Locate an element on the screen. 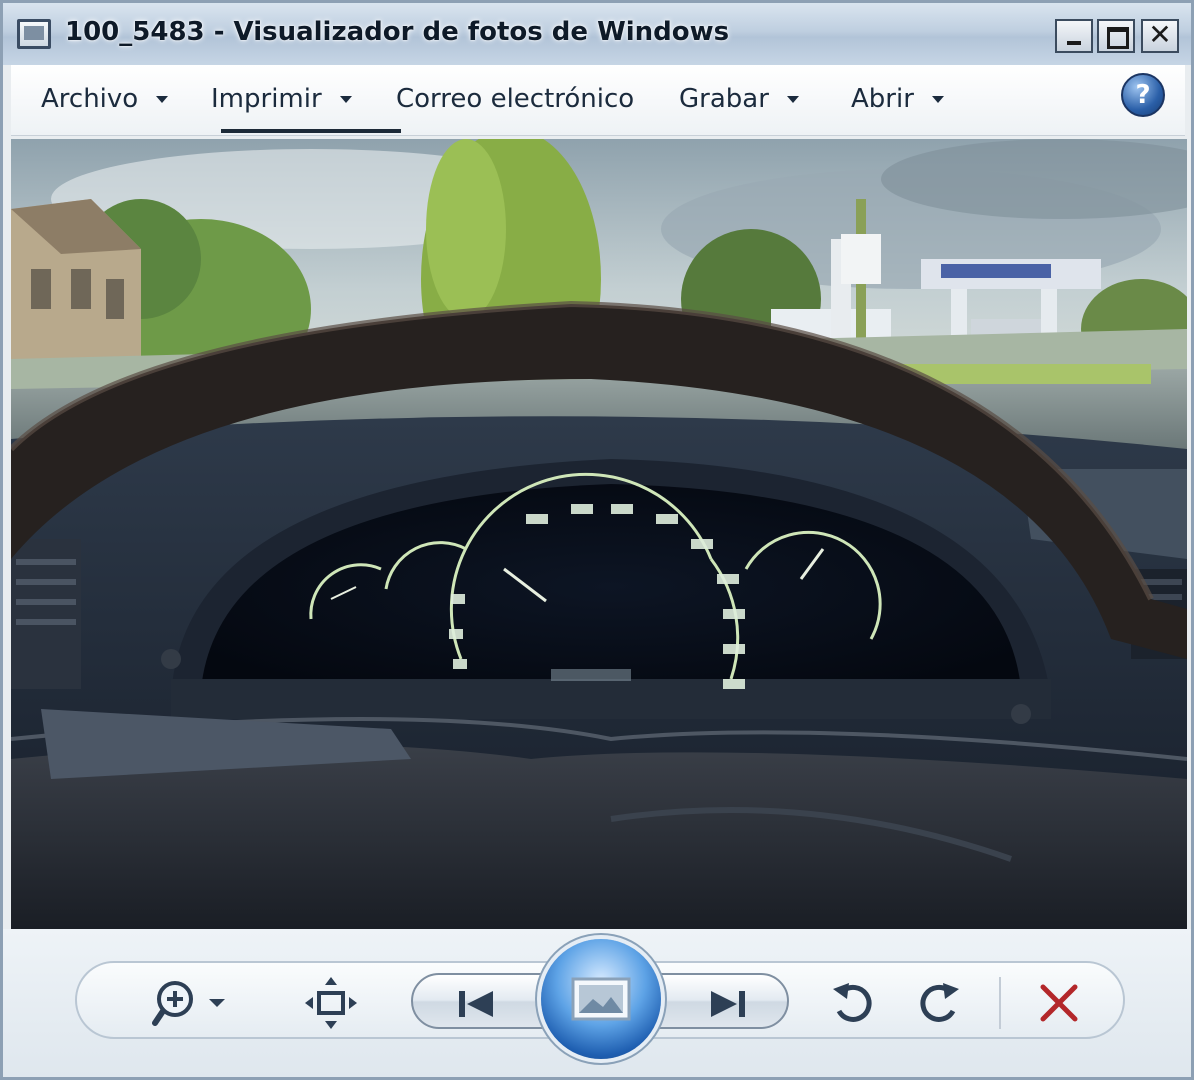 The image size is (1194, 1080). delete-icon is located at coordinates (1059, 1003).